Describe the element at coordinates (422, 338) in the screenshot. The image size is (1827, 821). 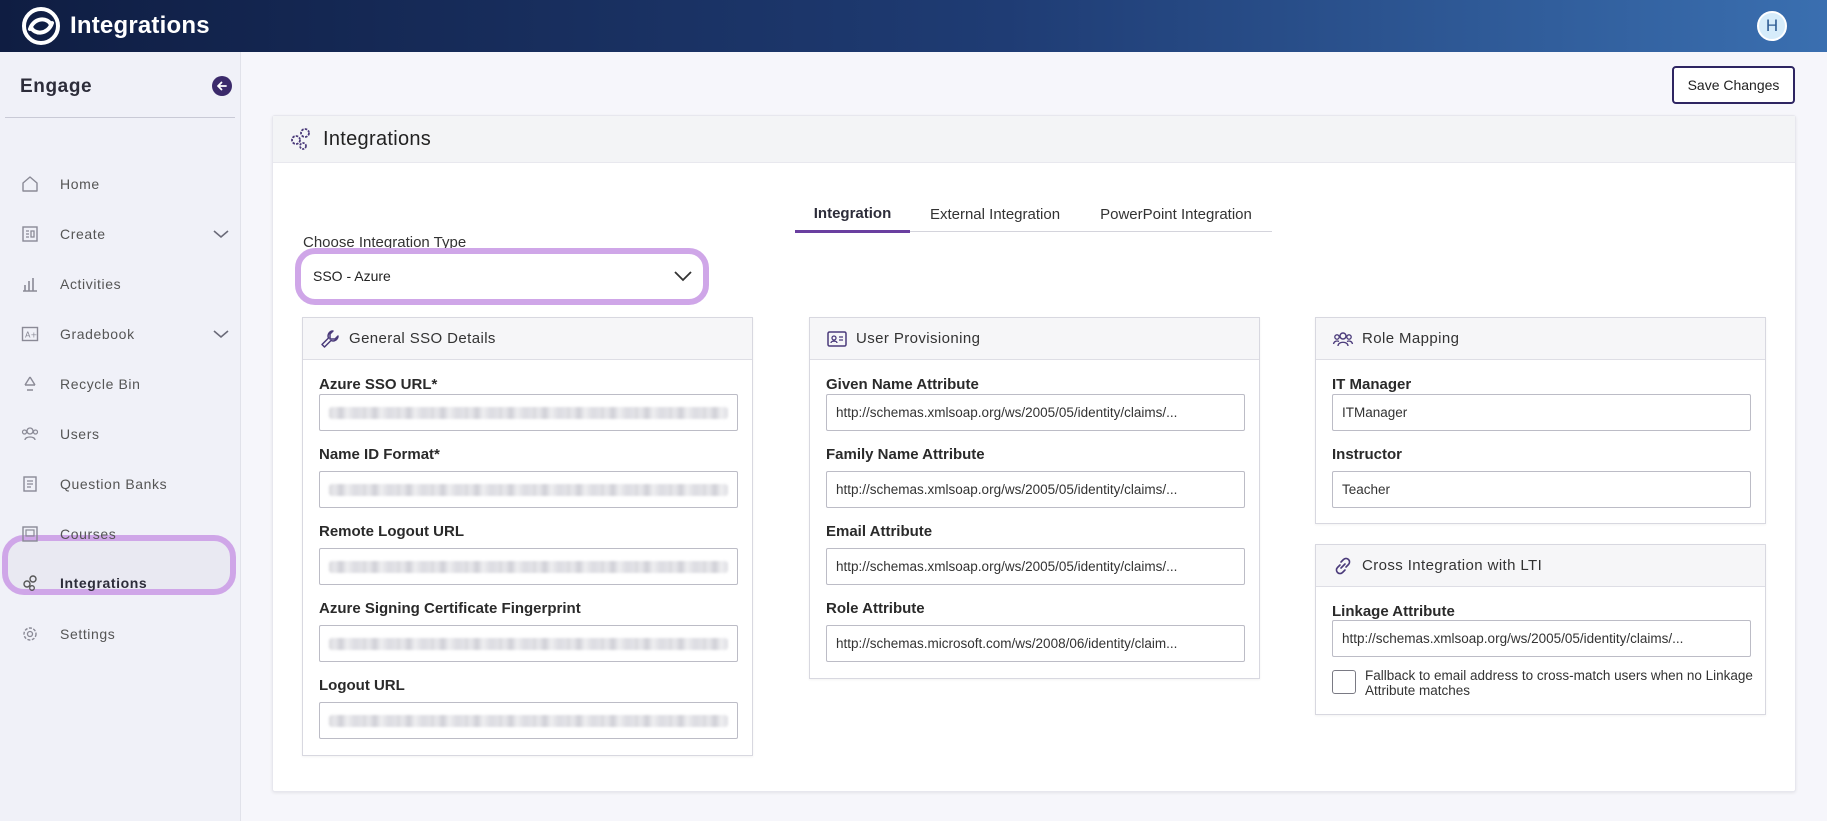
I see `panel-title: General SSO Details` at that location.